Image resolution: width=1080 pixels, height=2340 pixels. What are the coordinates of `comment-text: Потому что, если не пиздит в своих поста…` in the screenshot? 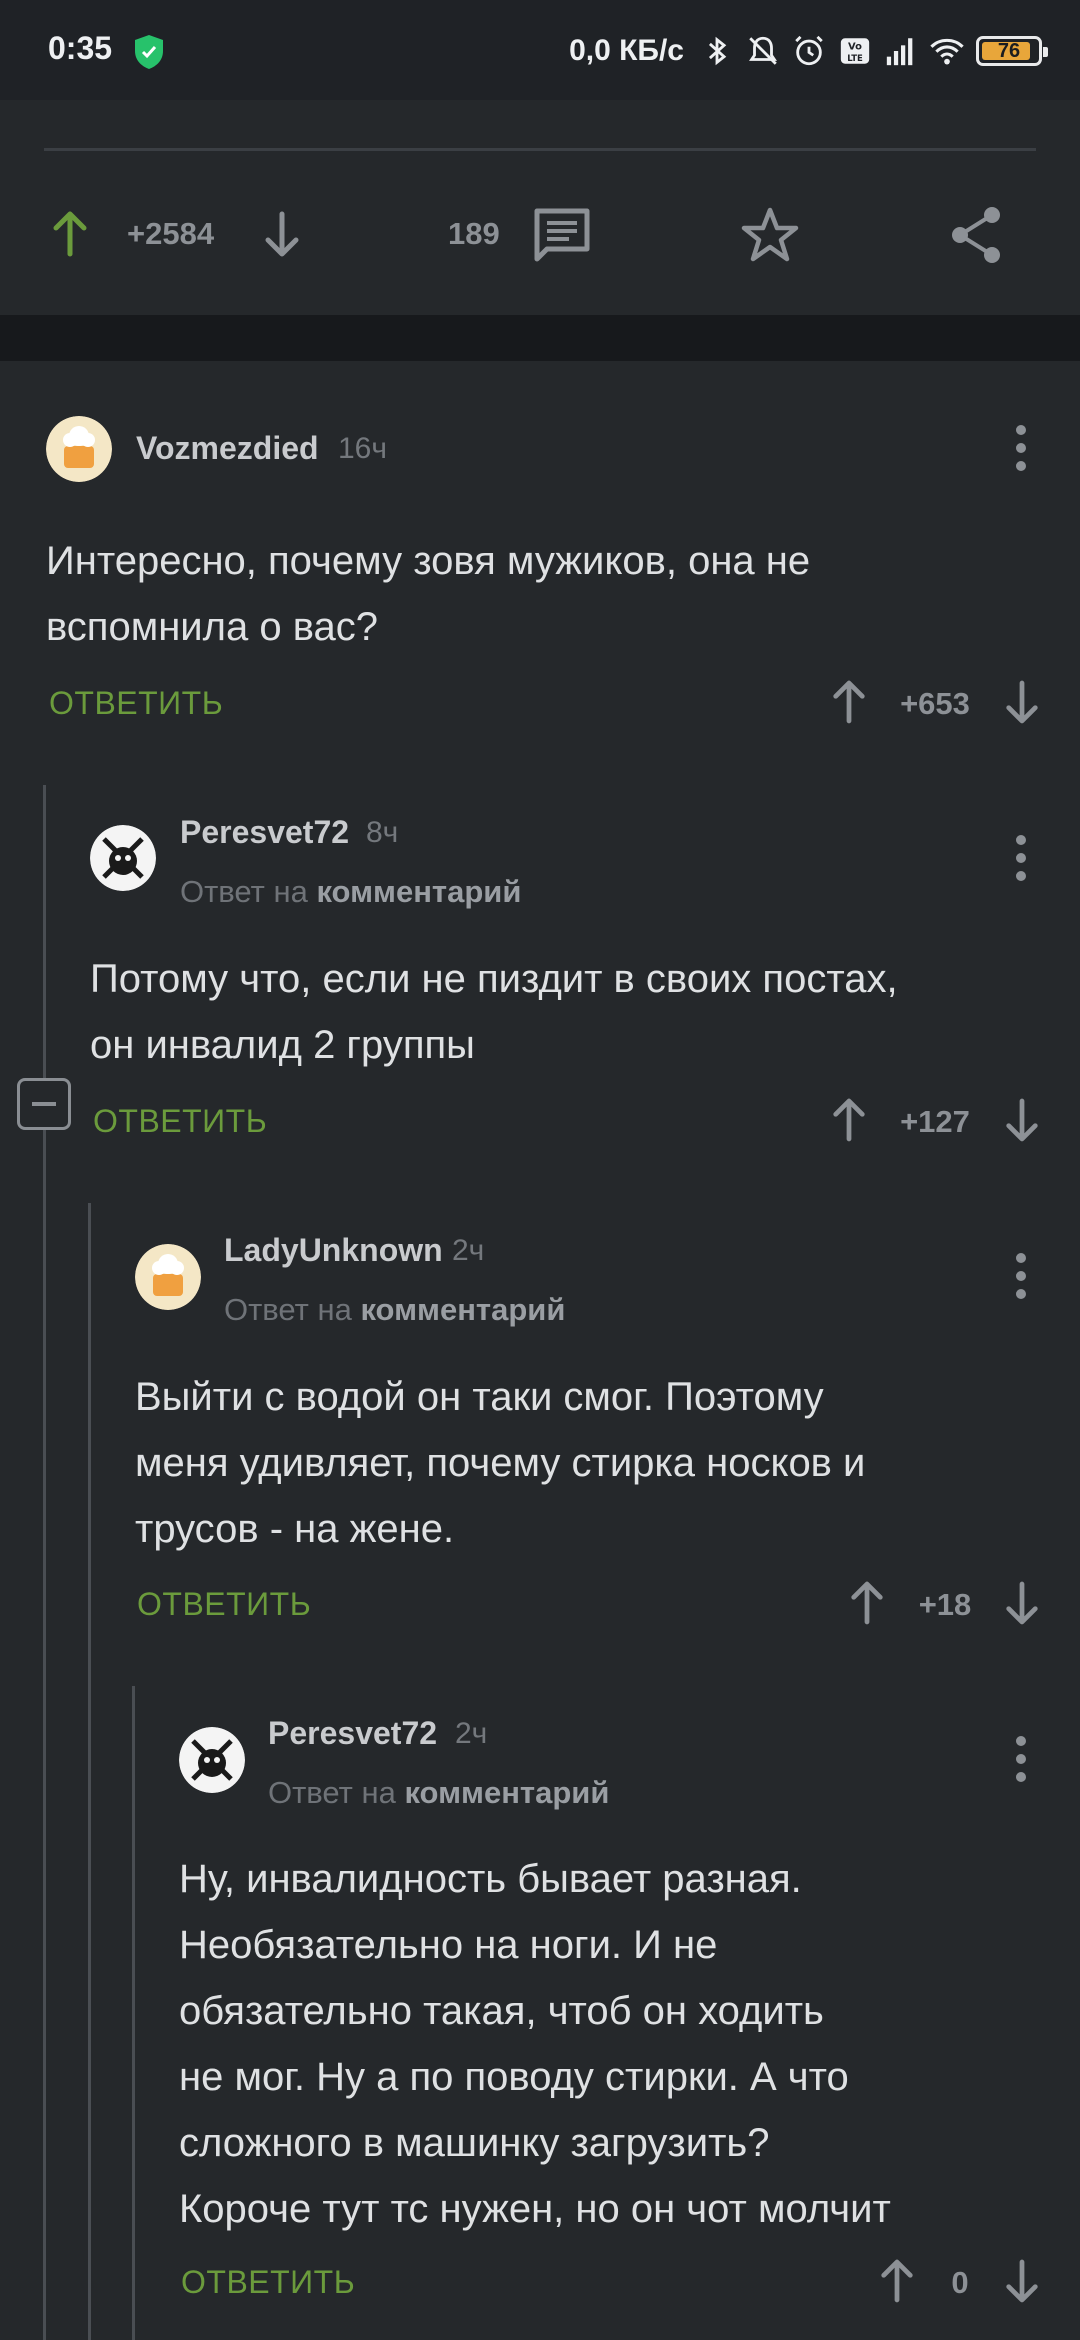 It's located at (494, 1012).